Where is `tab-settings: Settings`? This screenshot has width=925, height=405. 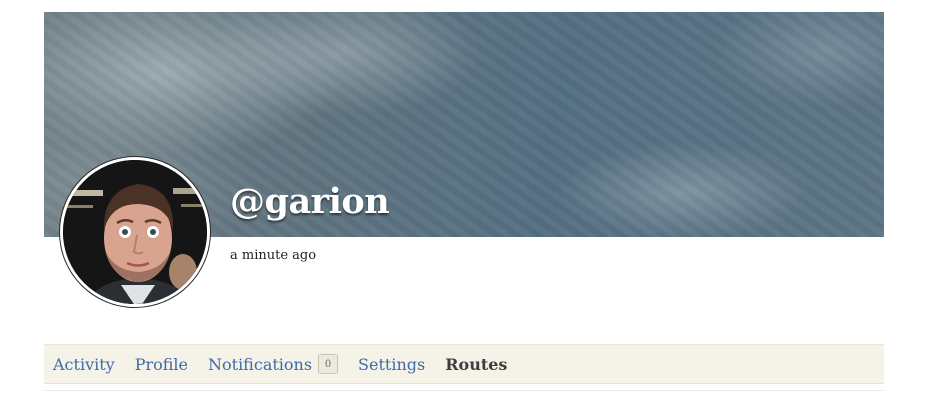
tab-settings: Settings is located at coordinates (391, 364).